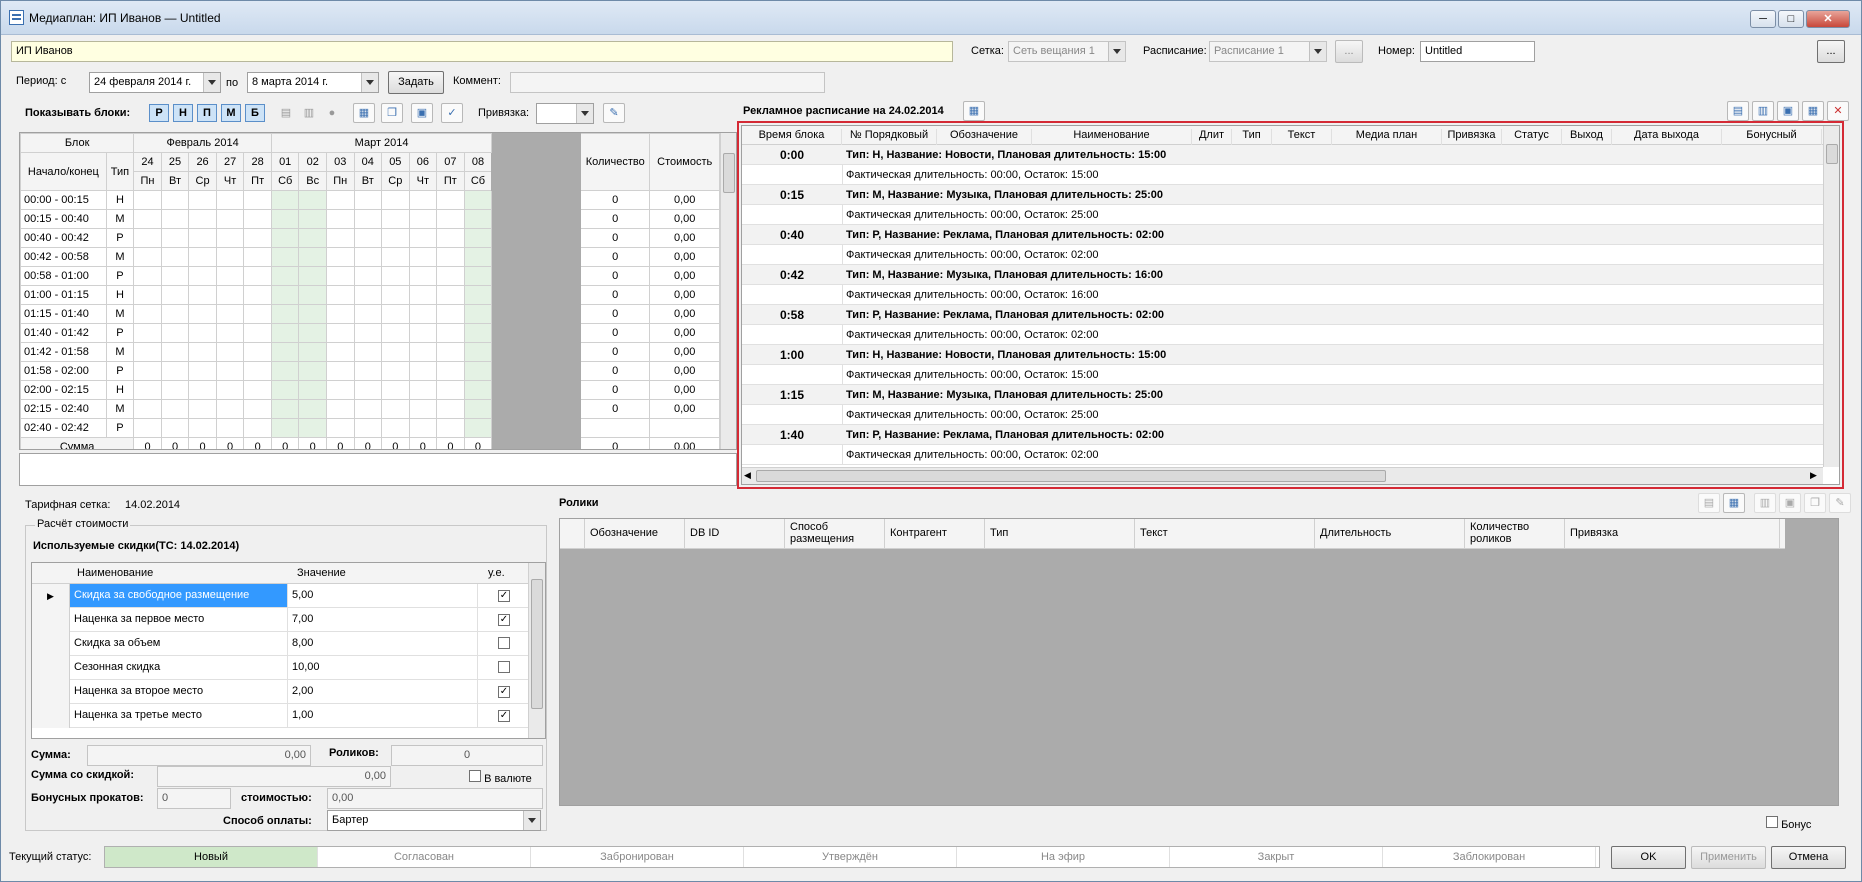 The height and width of the screenshot is (882, 1862). I want to click on currency-checkbox: В валюте, so click(500, 777).